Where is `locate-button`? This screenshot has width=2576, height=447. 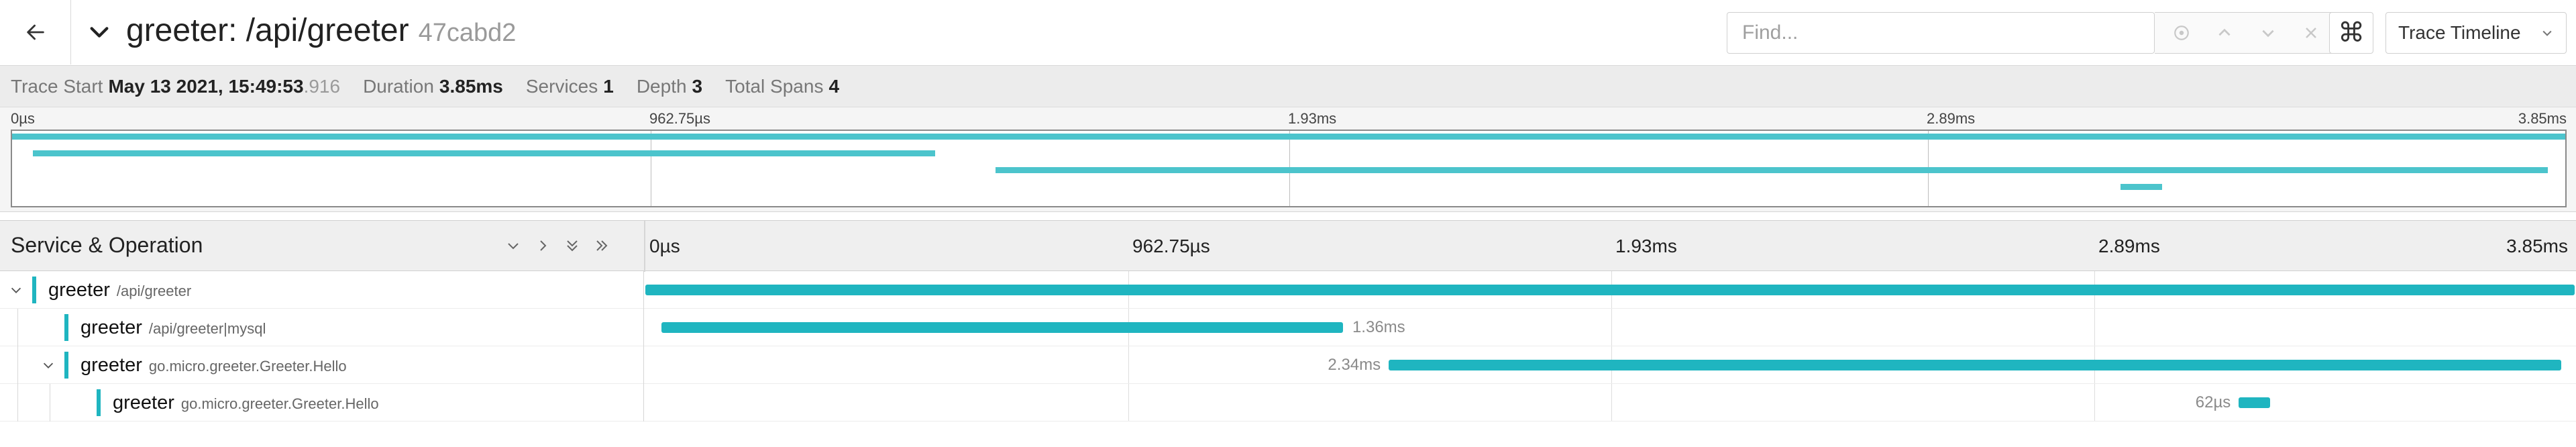
locate-button is located at coordinates (2181, 33).